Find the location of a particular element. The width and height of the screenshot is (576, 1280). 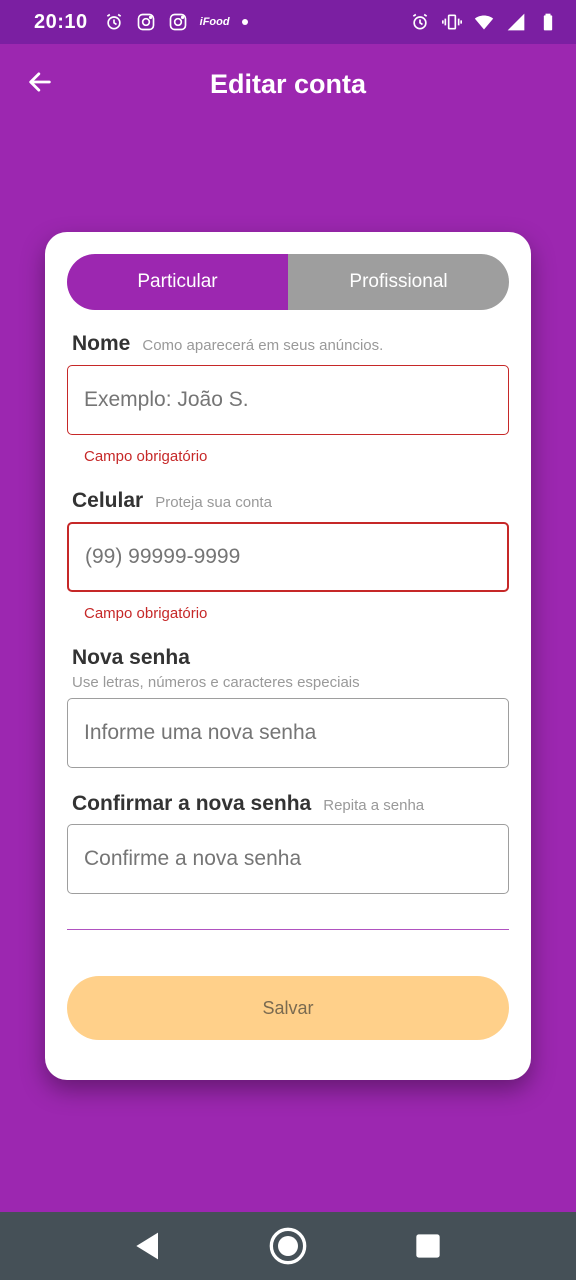

name-hint: Como aparecerá em seus anúncios. is located at coordinates (263, 345).